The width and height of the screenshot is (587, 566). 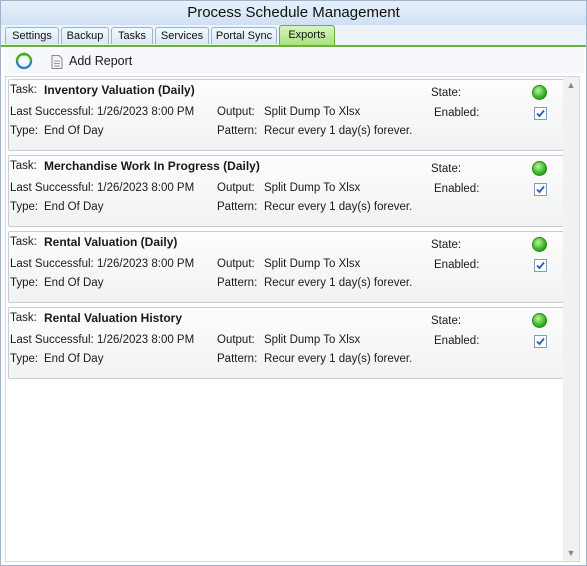 What do you see at coordinates (293, 46) in the screenshot?
I see `tab-underline` at bounding box center [293, 46].